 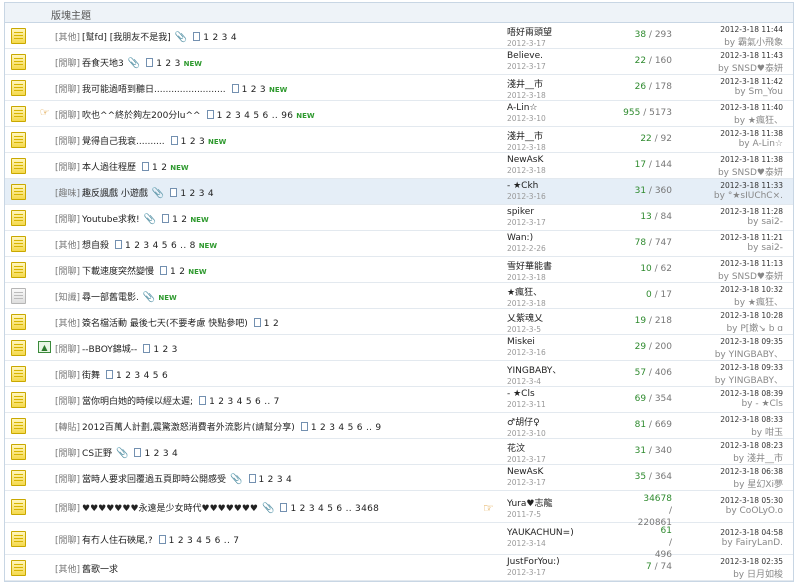 I want to click on thread-subject-link: 有冇人住石硤尾,?, so click(x=117, y=541).